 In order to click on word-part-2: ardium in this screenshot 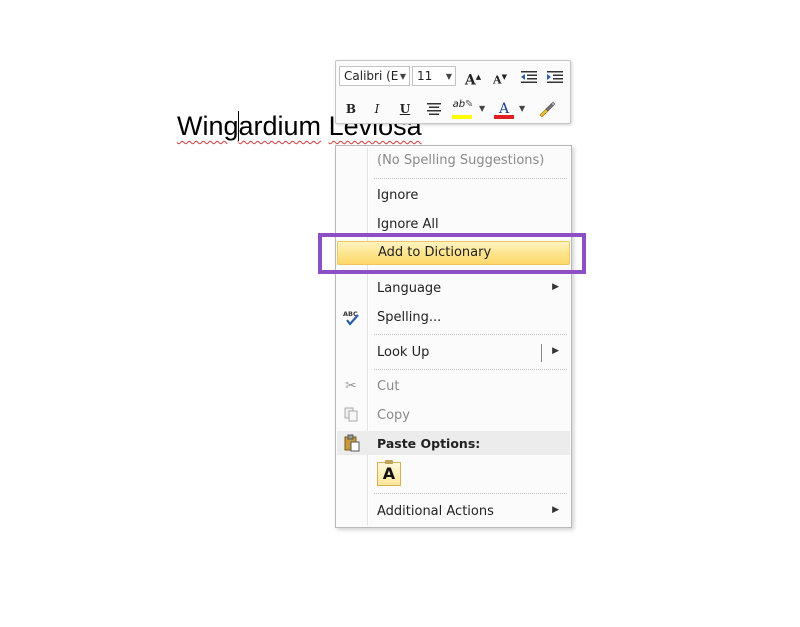, I will do `click(280, 126)`.